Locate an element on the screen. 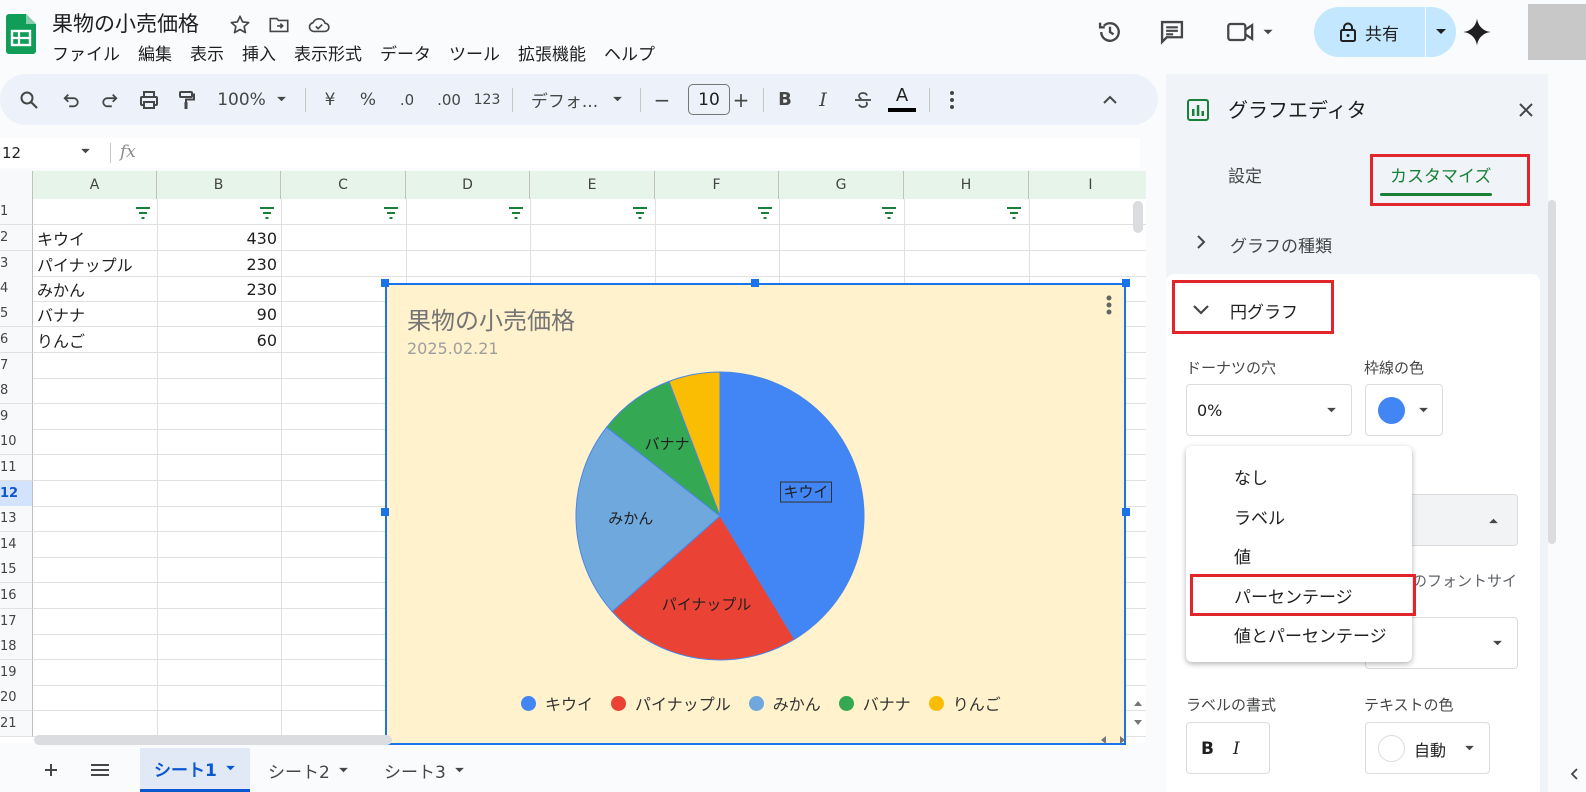 Image resolution: width=1586 pixels, height=792 pixels. increase-decimal-button: .00 is located at coordinates (449, 99).